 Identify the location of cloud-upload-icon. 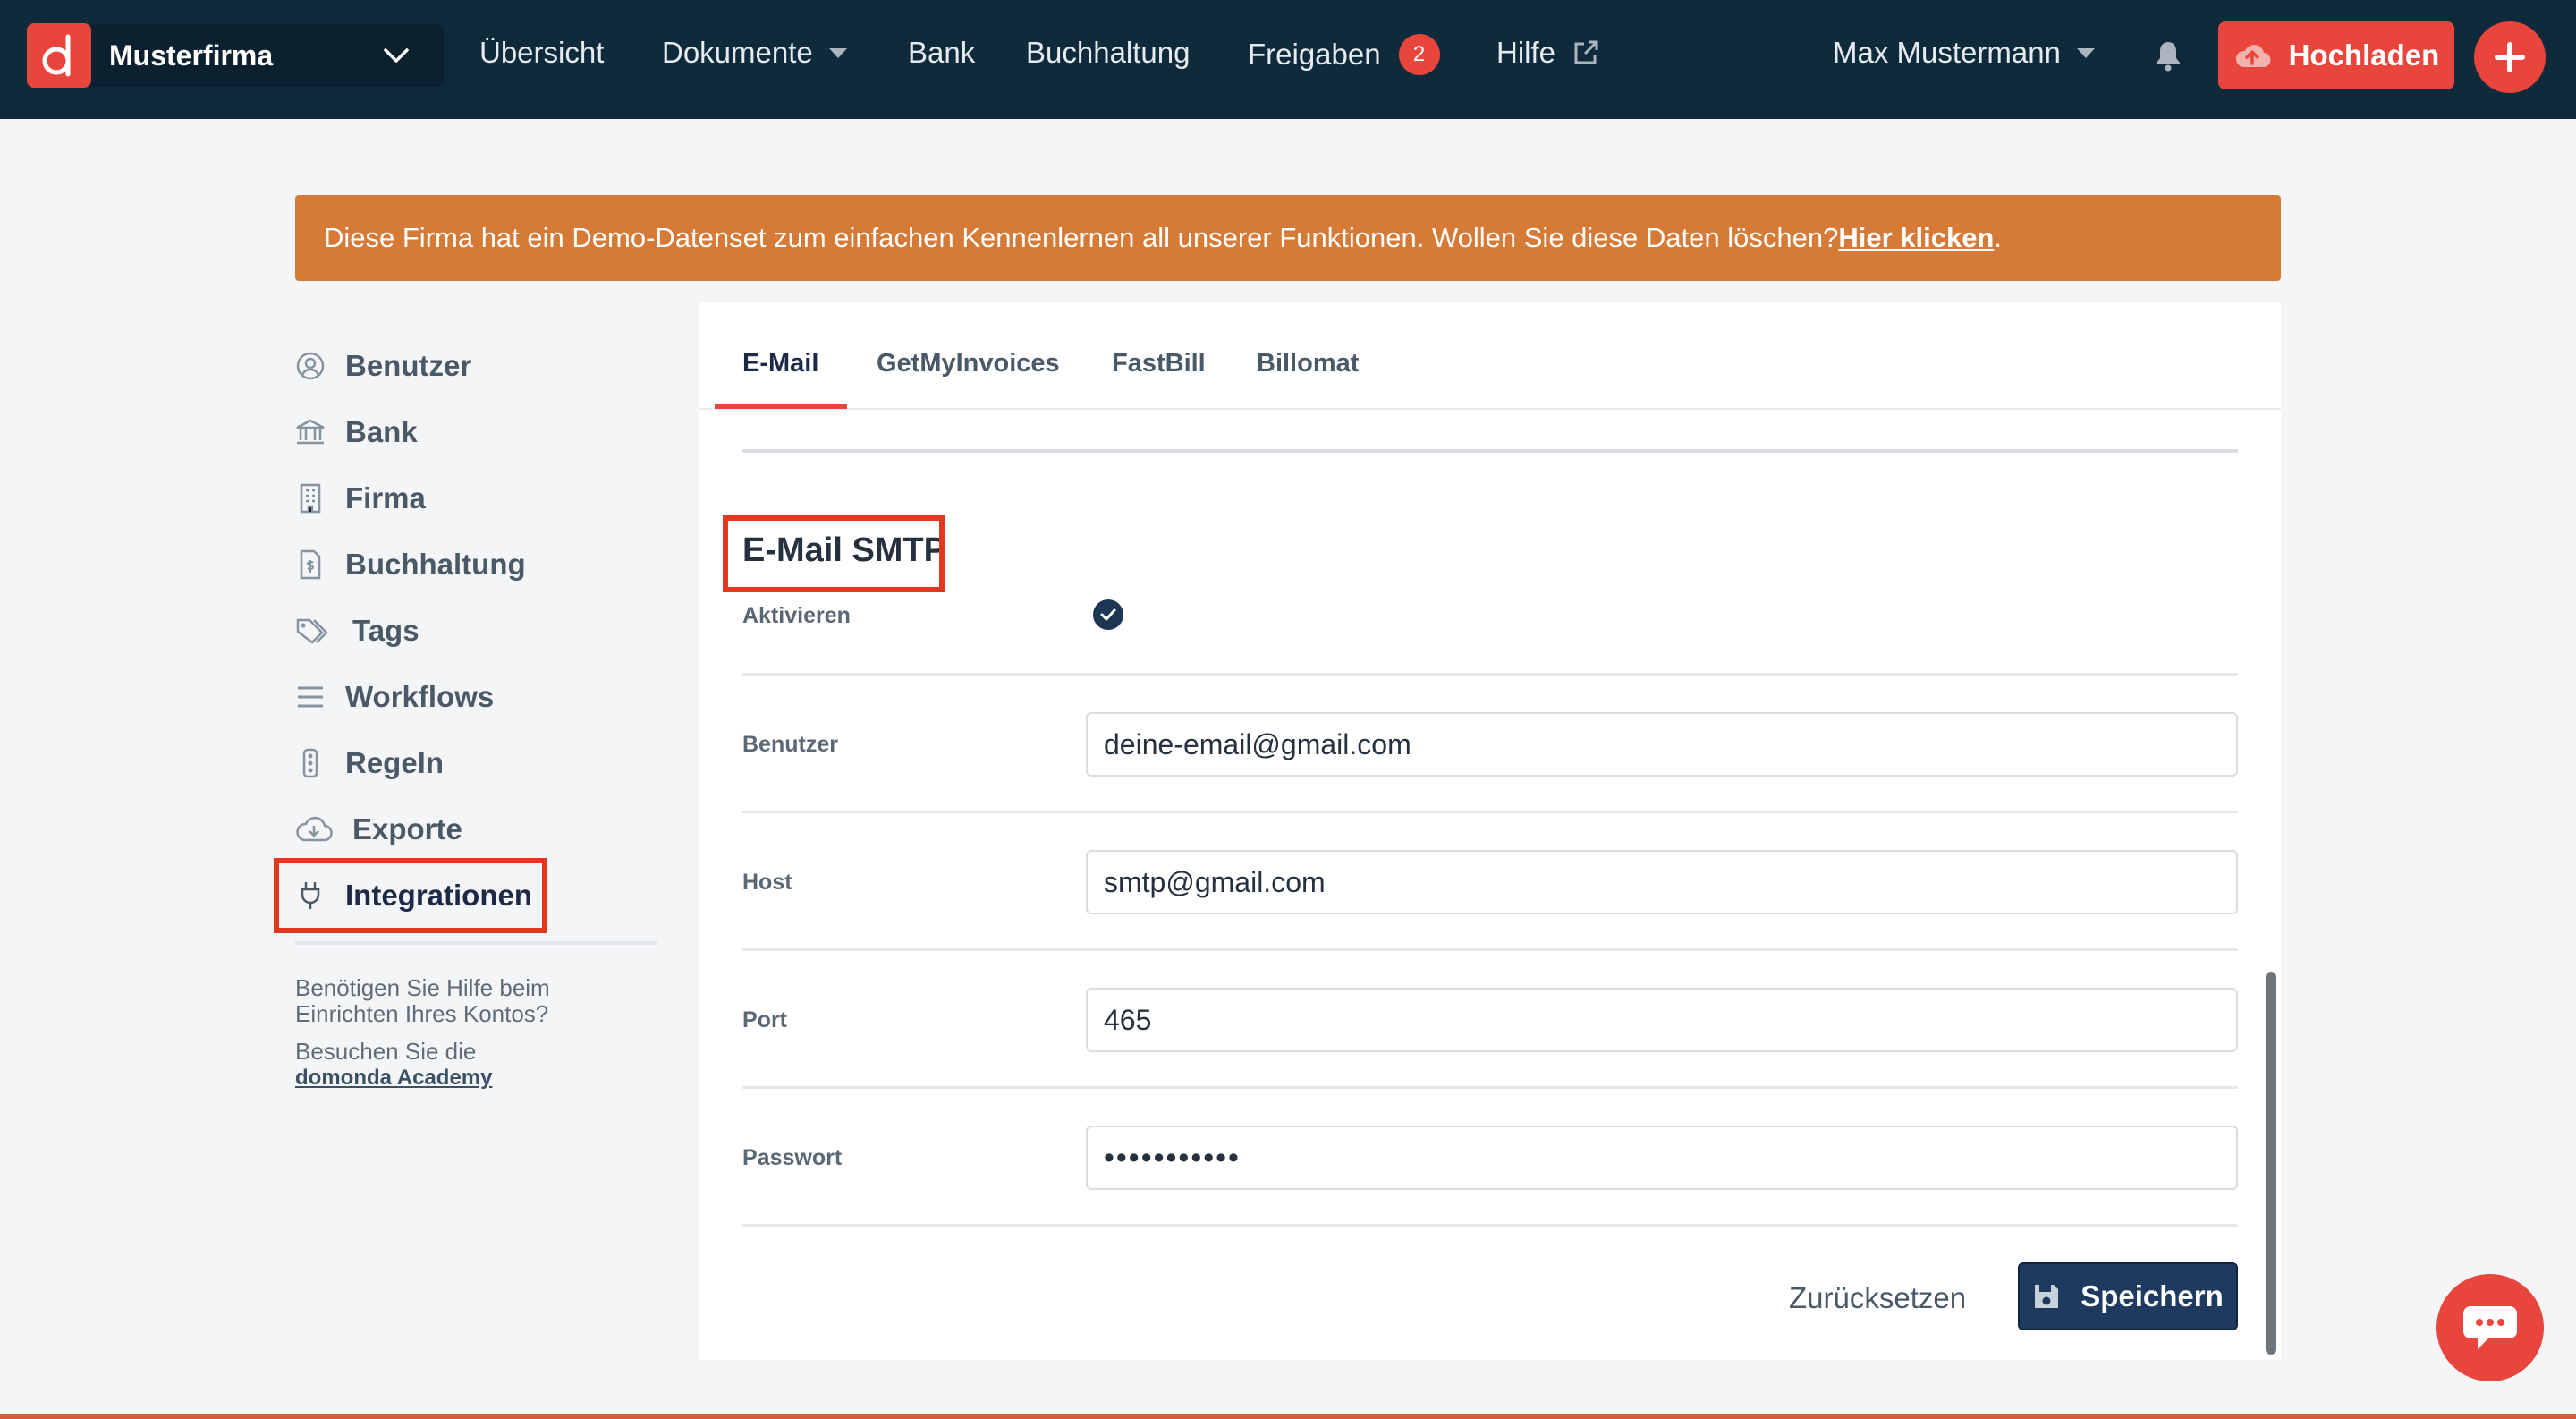
(2252, 55).